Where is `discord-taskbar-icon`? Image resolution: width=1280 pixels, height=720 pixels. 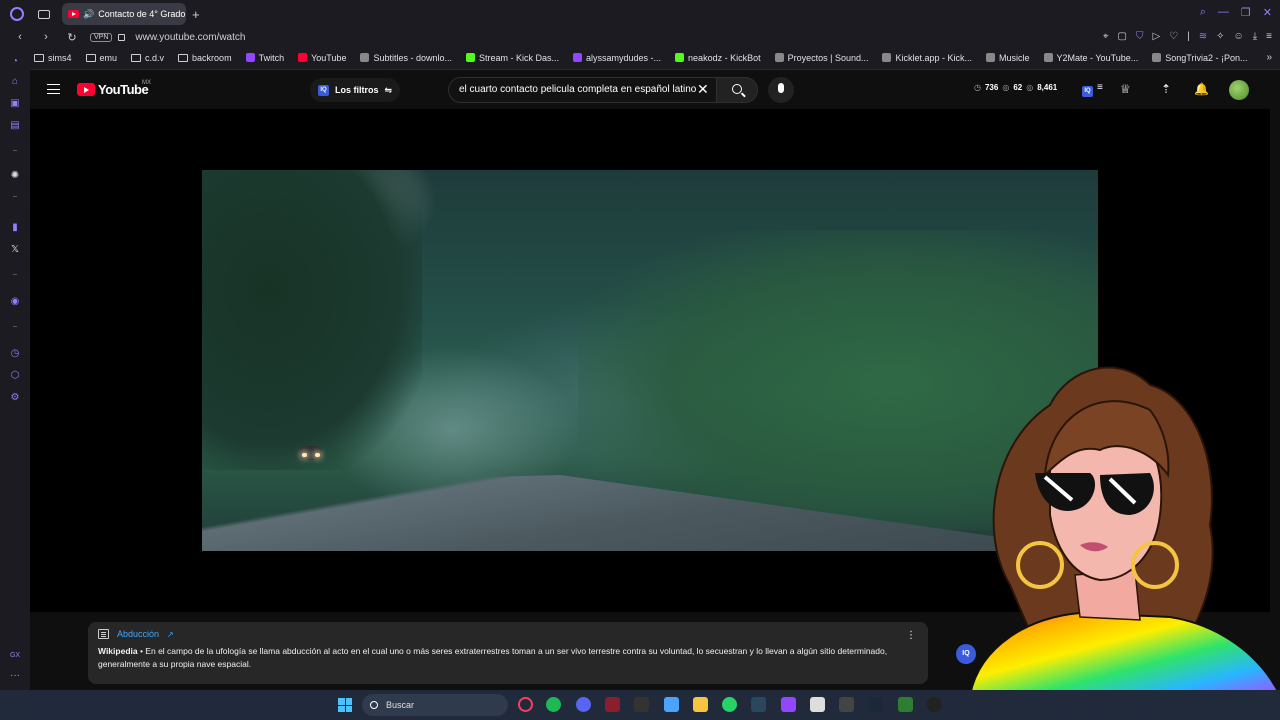 discord-taskbar-icon is located at coordinates (583, 704).